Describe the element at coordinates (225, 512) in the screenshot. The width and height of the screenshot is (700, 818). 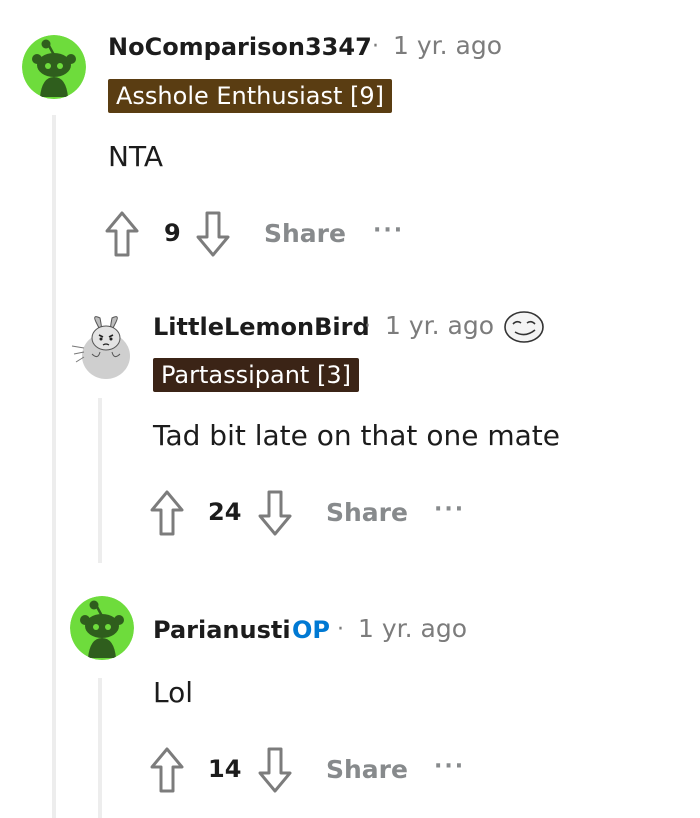
I see `vote-count: 24` at that location.